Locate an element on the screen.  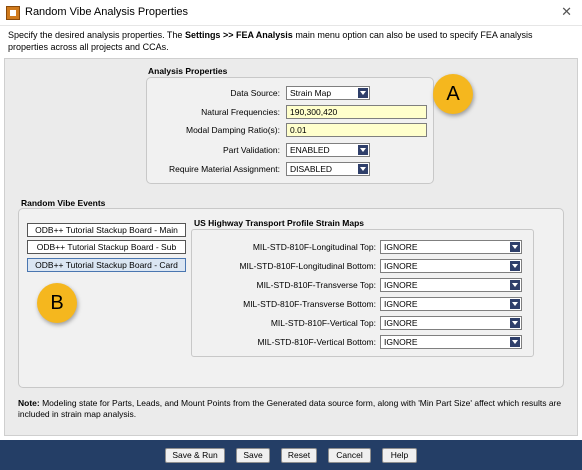
app-icon is located at coordinates (13, 13).